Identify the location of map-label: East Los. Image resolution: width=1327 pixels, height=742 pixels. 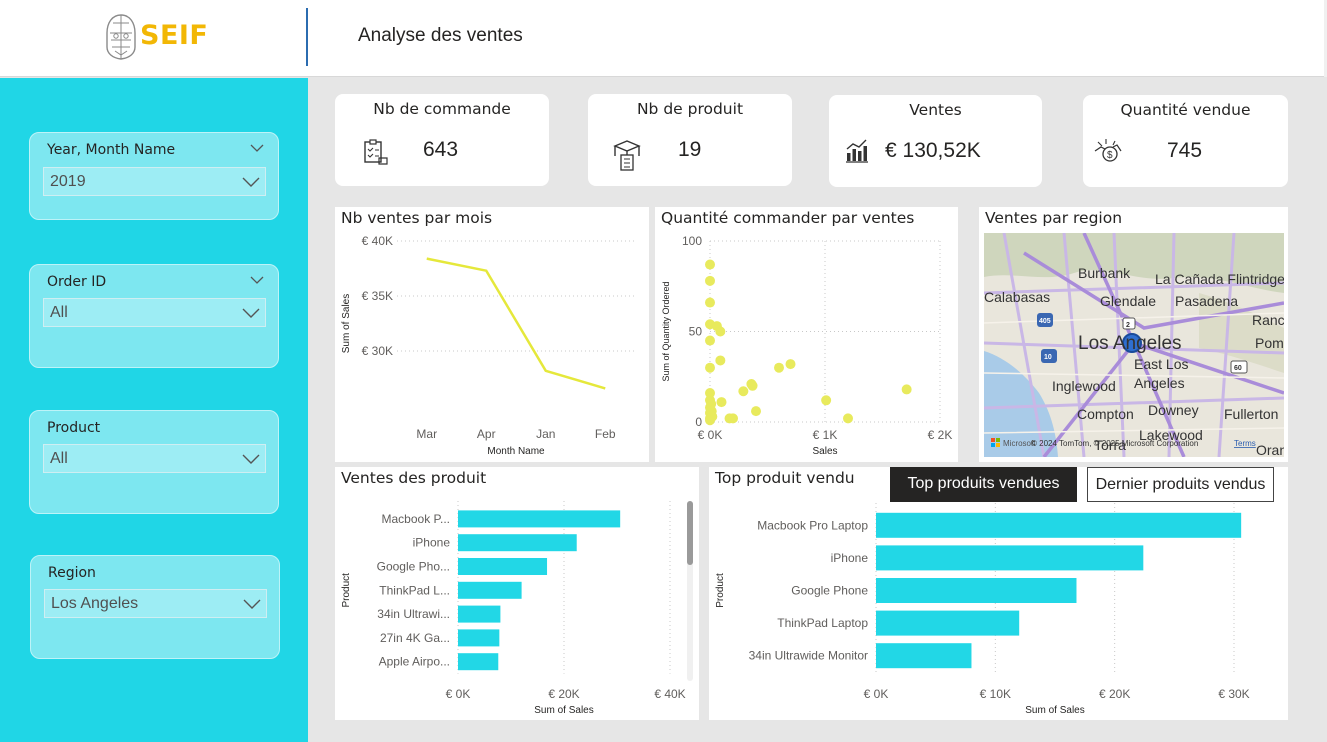
(1161, 364).